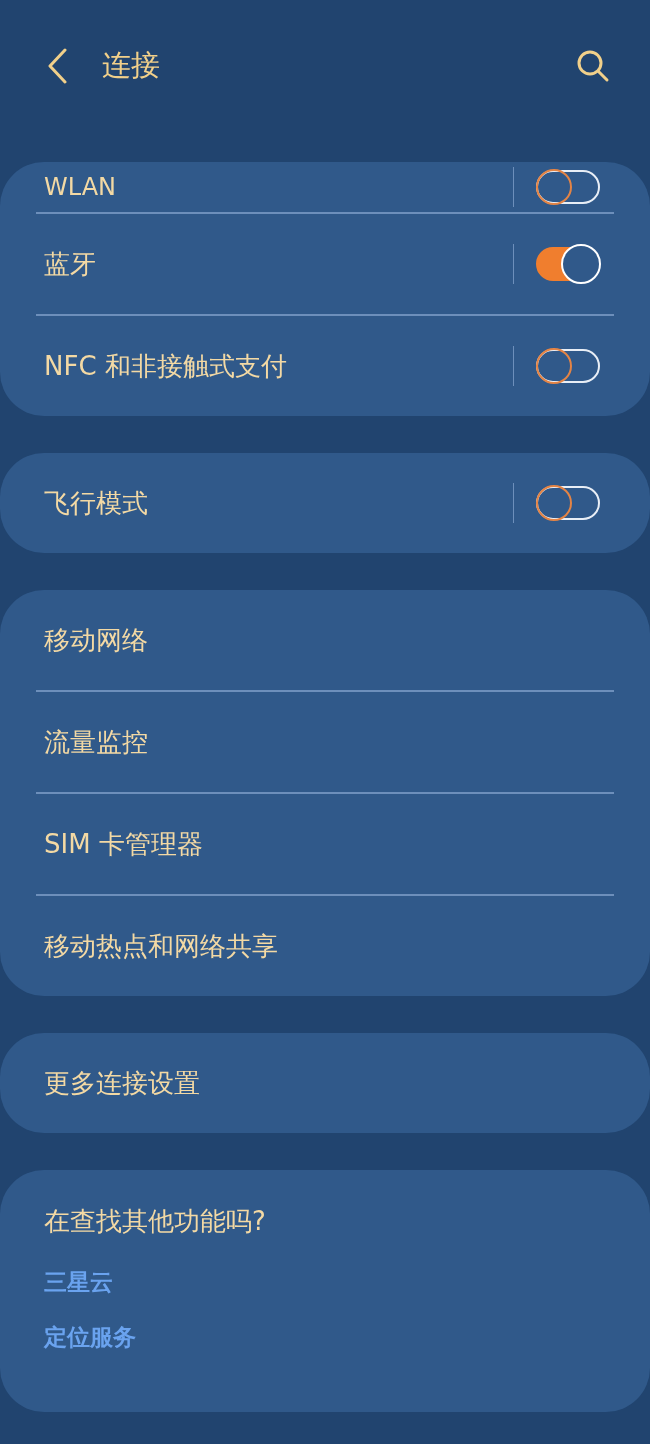 This screenshot has width=650, height=1444. What do you see at coordinates (325, 844) in the screenshot?
I see `setting-label: SIM 卡管理器` at bounding box center [325, 844].